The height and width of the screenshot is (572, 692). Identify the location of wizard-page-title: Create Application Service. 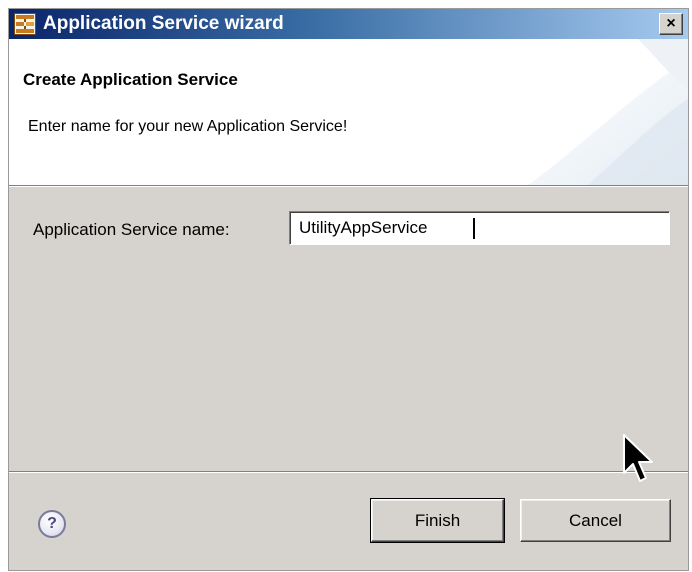
(130, 79).